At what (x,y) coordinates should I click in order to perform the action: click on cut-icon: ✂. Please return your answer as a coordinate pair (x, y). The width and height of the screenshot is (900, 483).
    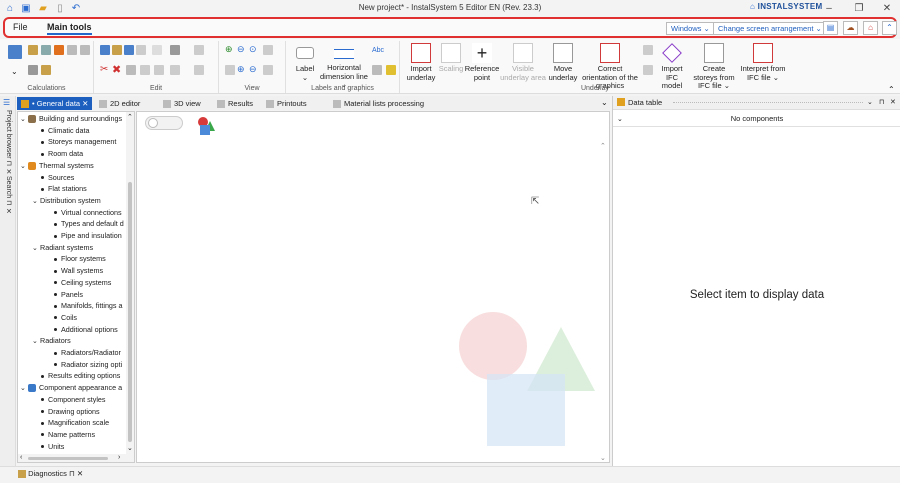
    Looking at the image, I should click on (104, 69).